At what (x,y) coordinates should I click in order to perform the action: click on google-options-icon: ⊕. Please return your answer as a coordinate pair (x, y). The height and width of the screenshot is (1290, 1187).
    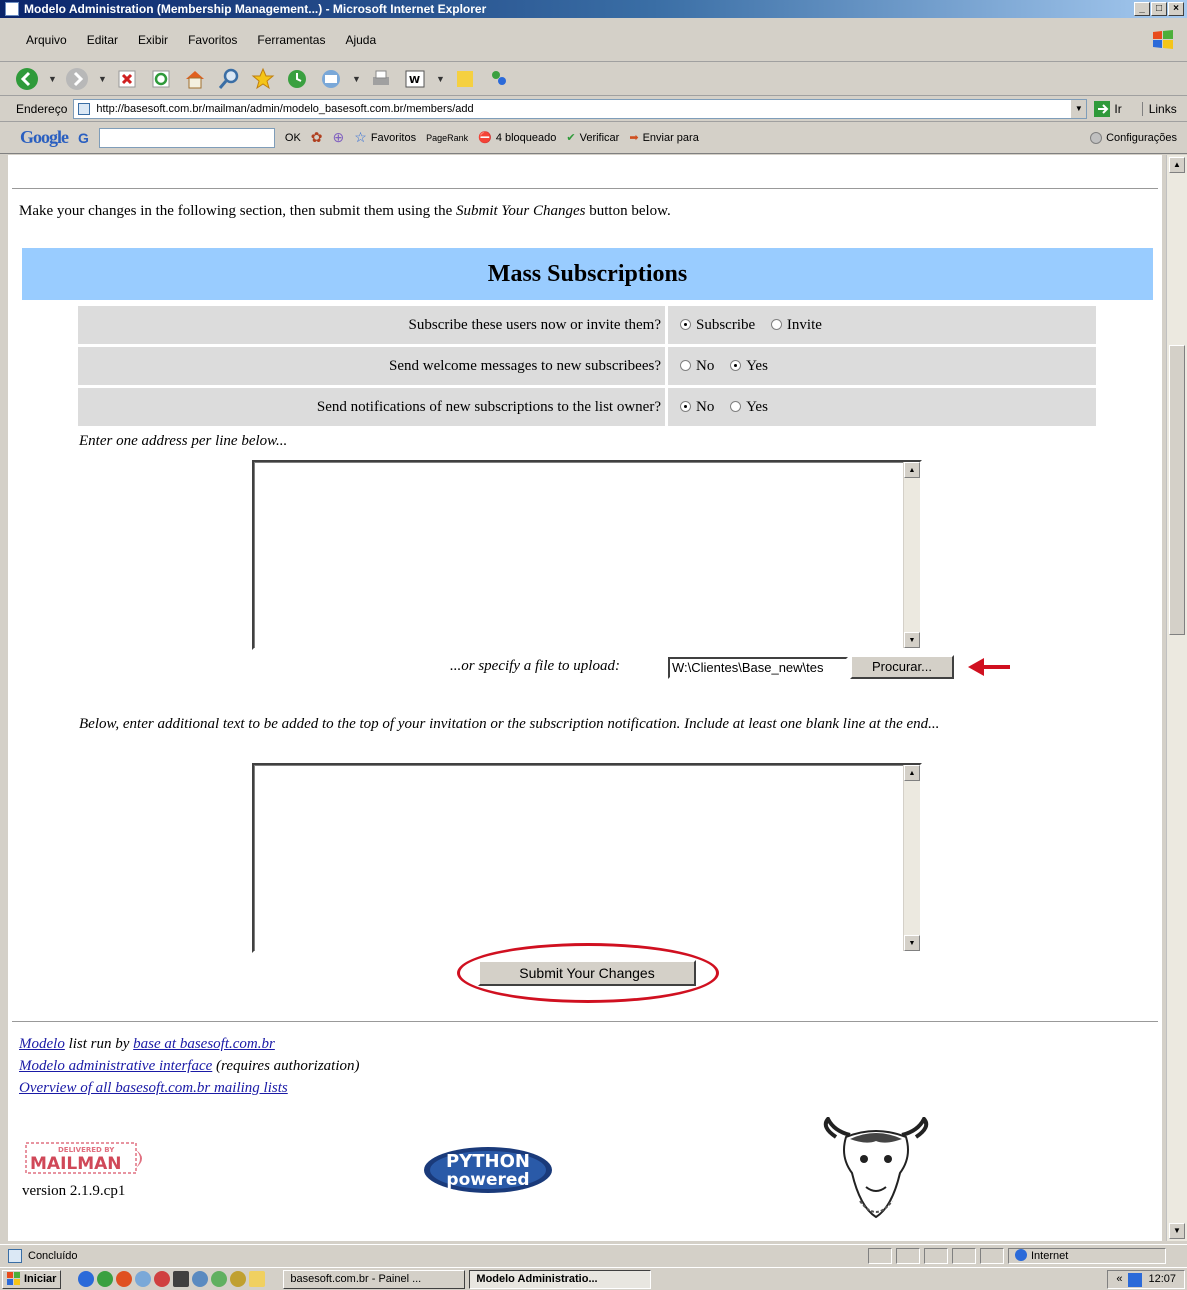
    Looking at the image, I should click on (339, 137).